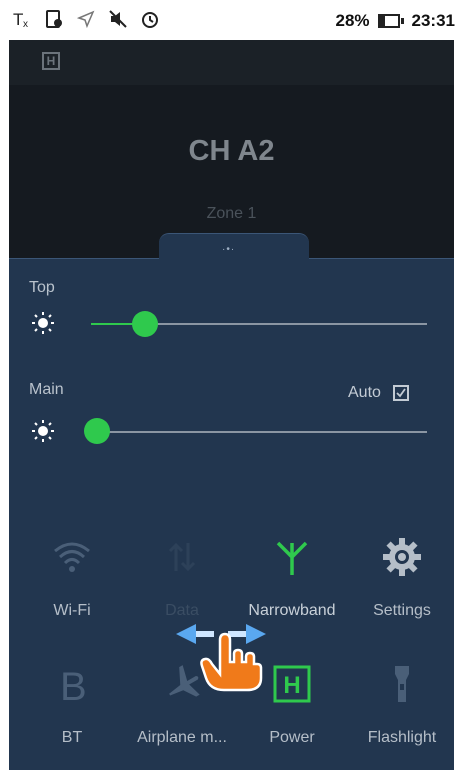 The image size is (463, 774). Describe the element at coordinates (46, 389) in the screenshot. I see `main-slider-label: Main` at that location.